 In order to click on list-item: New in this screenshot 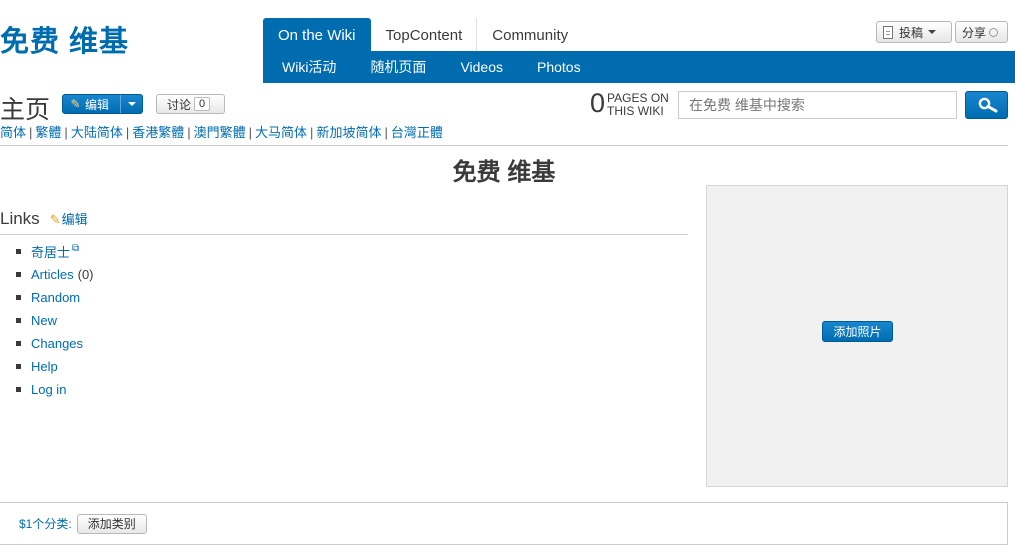, I will do `click(55, 320)`.